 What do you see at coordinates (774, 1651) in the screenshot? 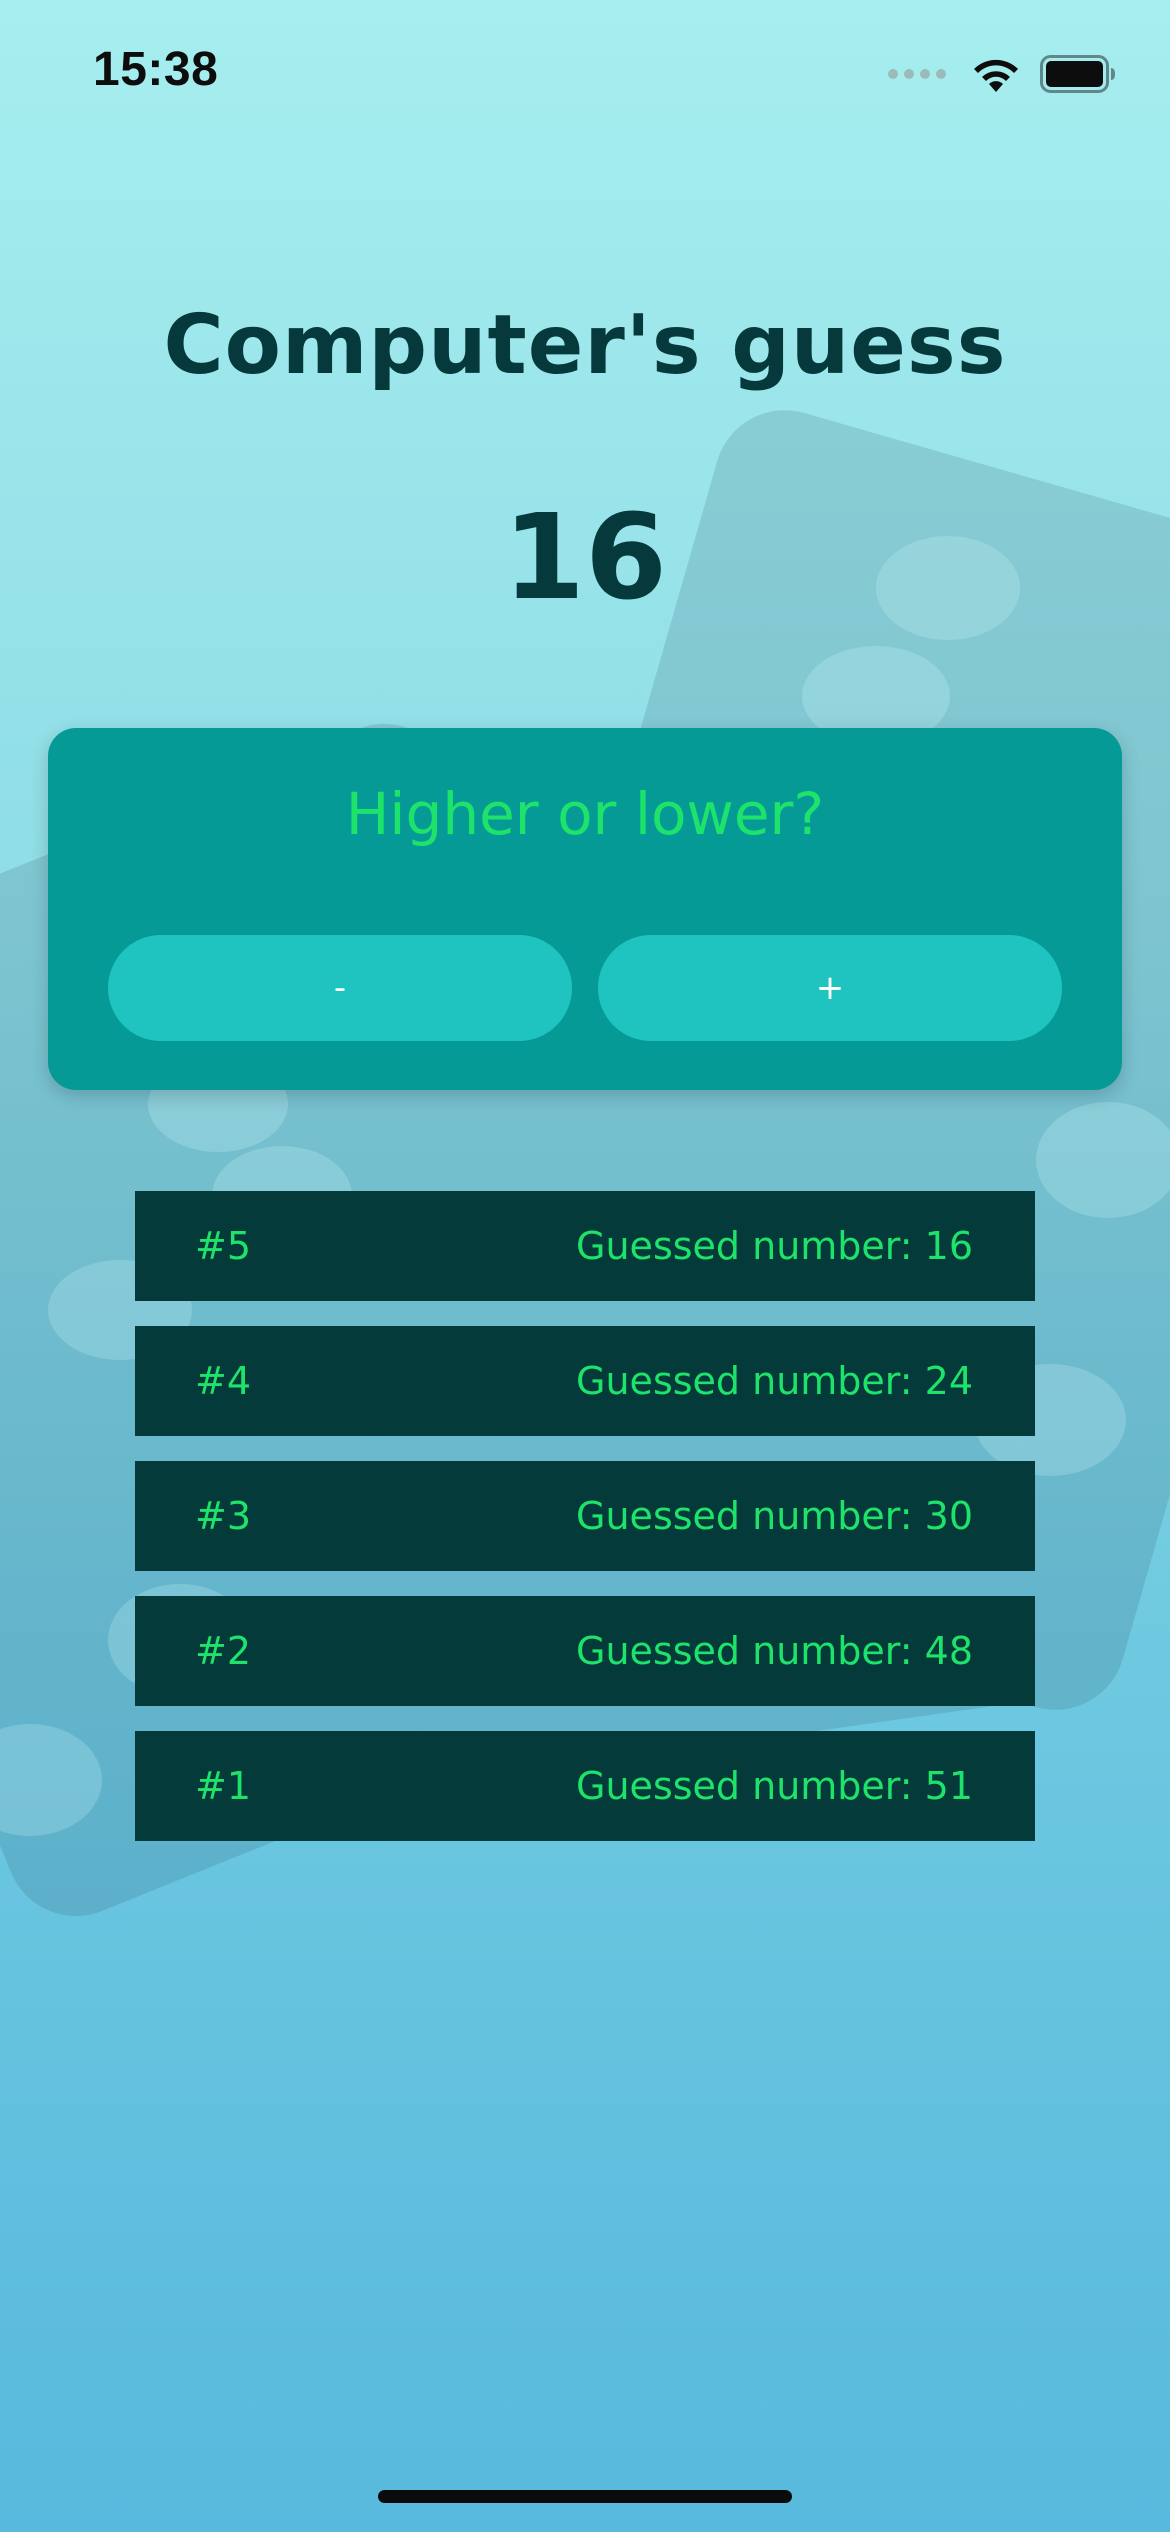
I see `guessed-number-text: Guessed number: 48` at bounding box center [774, 1651].